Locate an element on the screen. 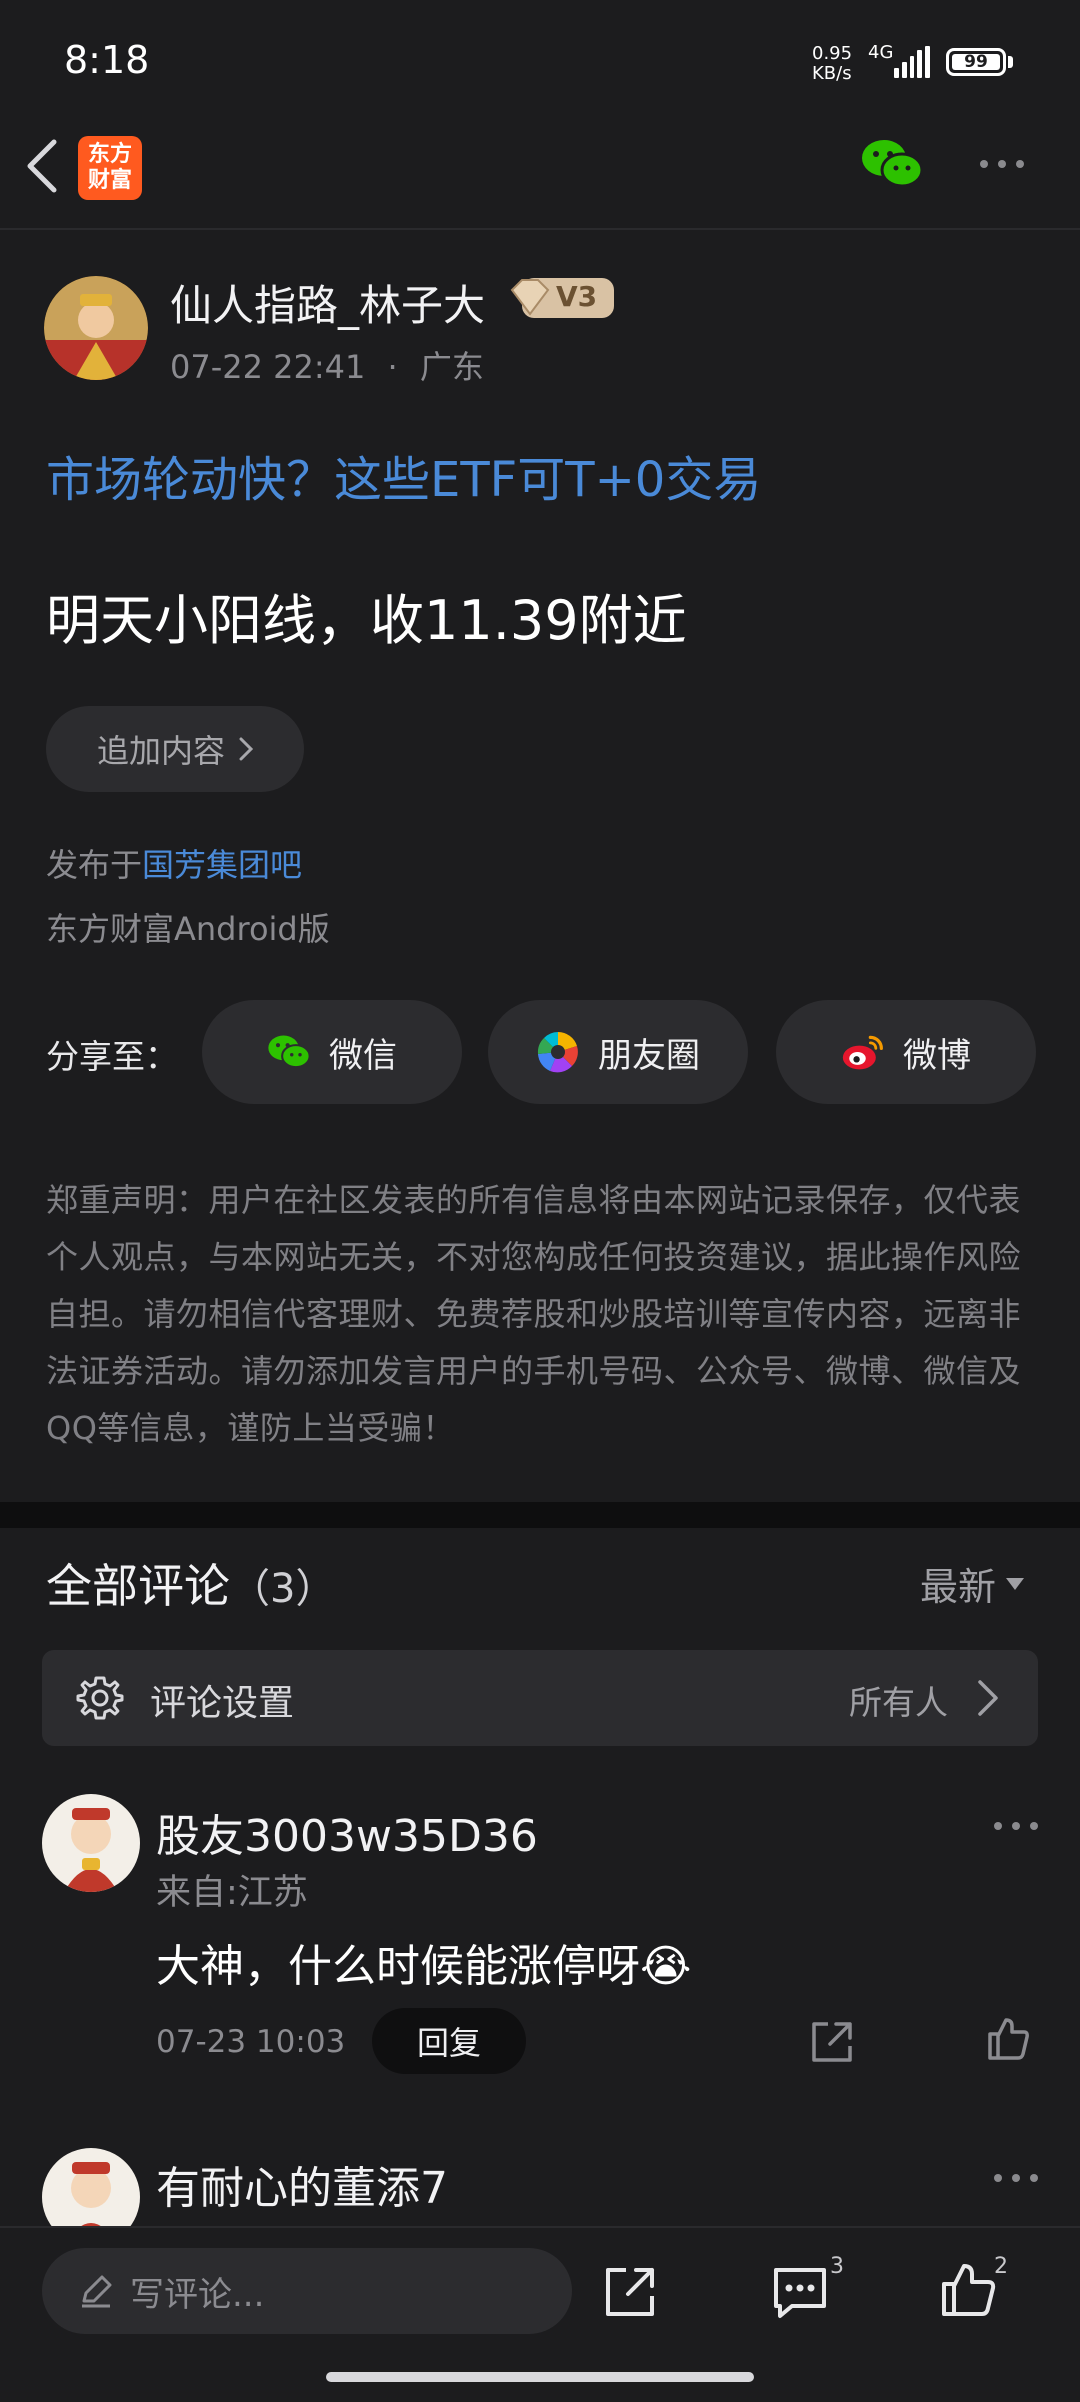 This screenshot has width=1080, height=2402. comment-location: 来自:江苏 is located at coordinates (232, 1893).